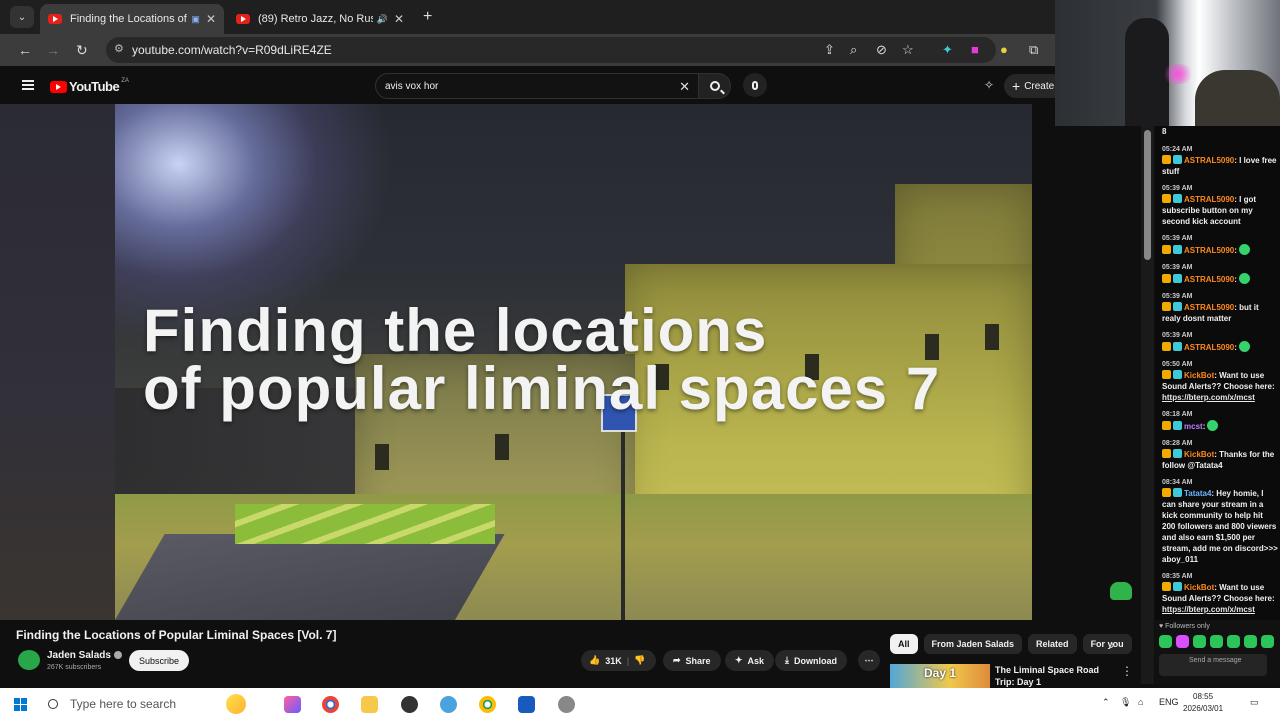  I want to click on browser-tab-active: Finding the Locations of Po ▣ ✕, so click(132, 19).